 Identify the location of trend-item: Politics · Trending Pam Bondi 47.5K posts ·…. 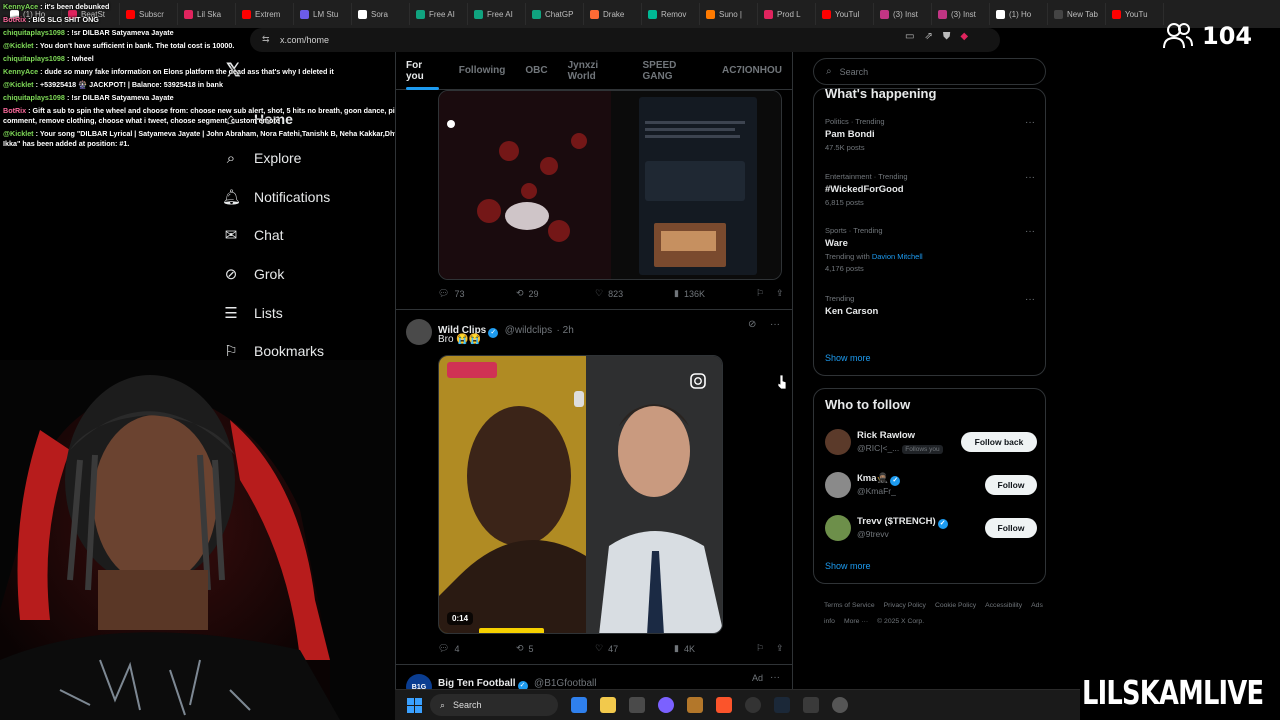
(930, 134).